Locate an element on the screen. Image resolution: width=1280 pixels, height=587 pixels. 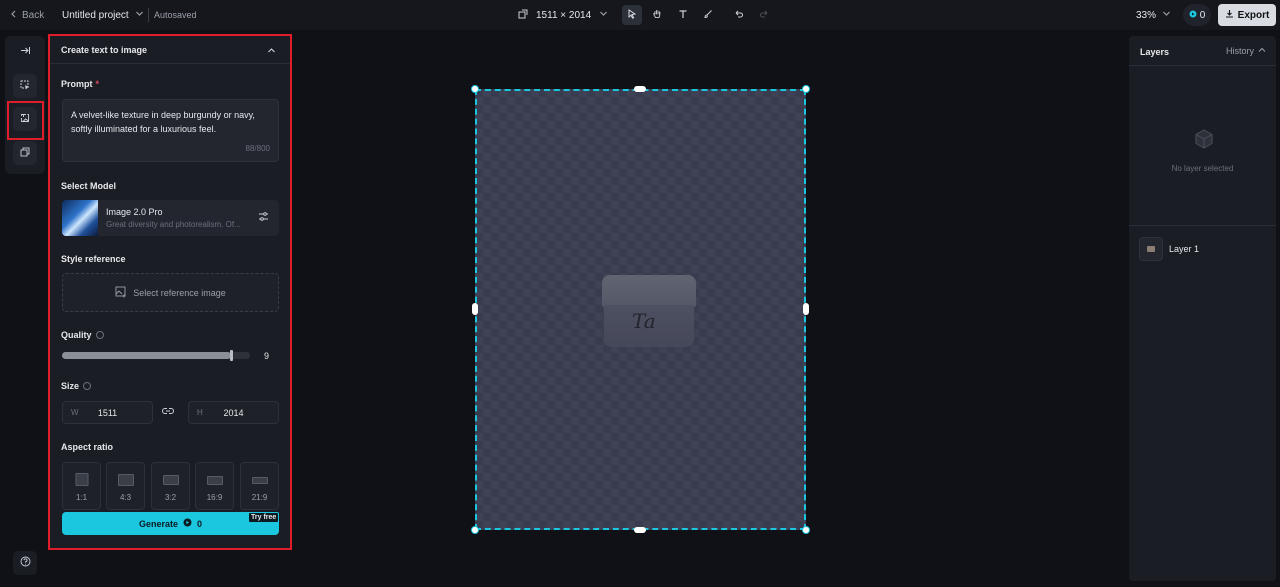
aspect-label: 4:3 is located at coordinates (125, 497).